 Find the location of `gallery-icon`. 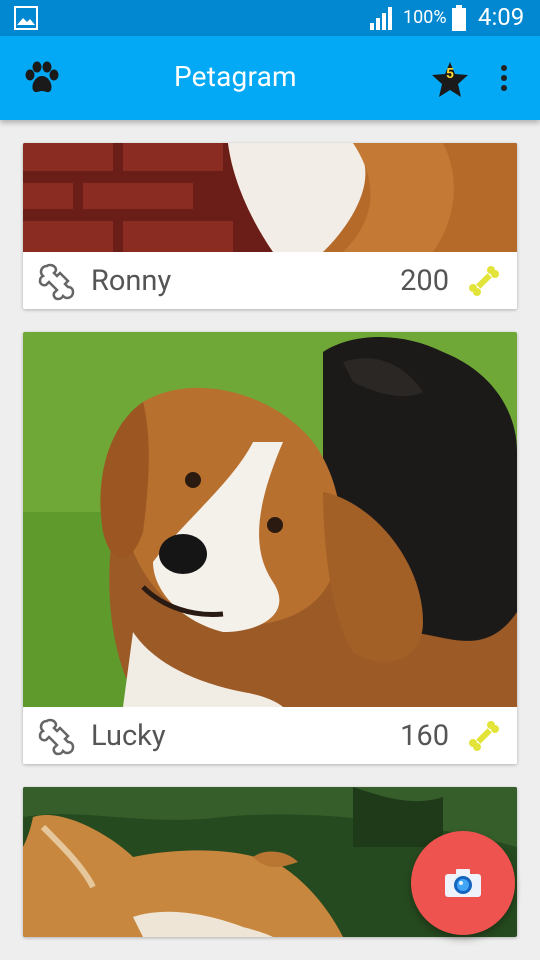

gallery-icon is located at coordinates (26, 18).